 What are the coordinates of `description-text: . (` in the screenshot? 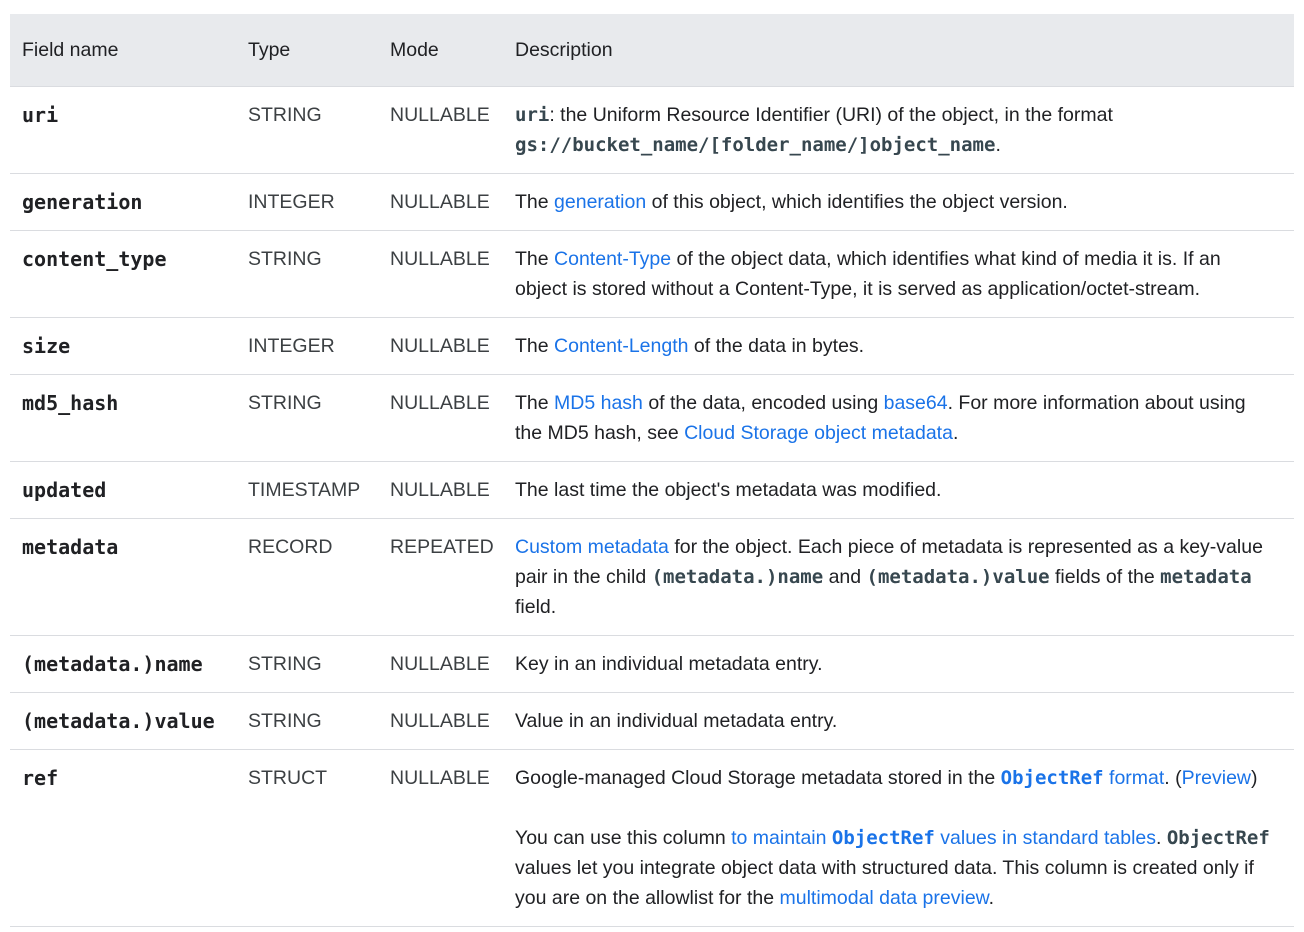 It's located at (1173, 778).